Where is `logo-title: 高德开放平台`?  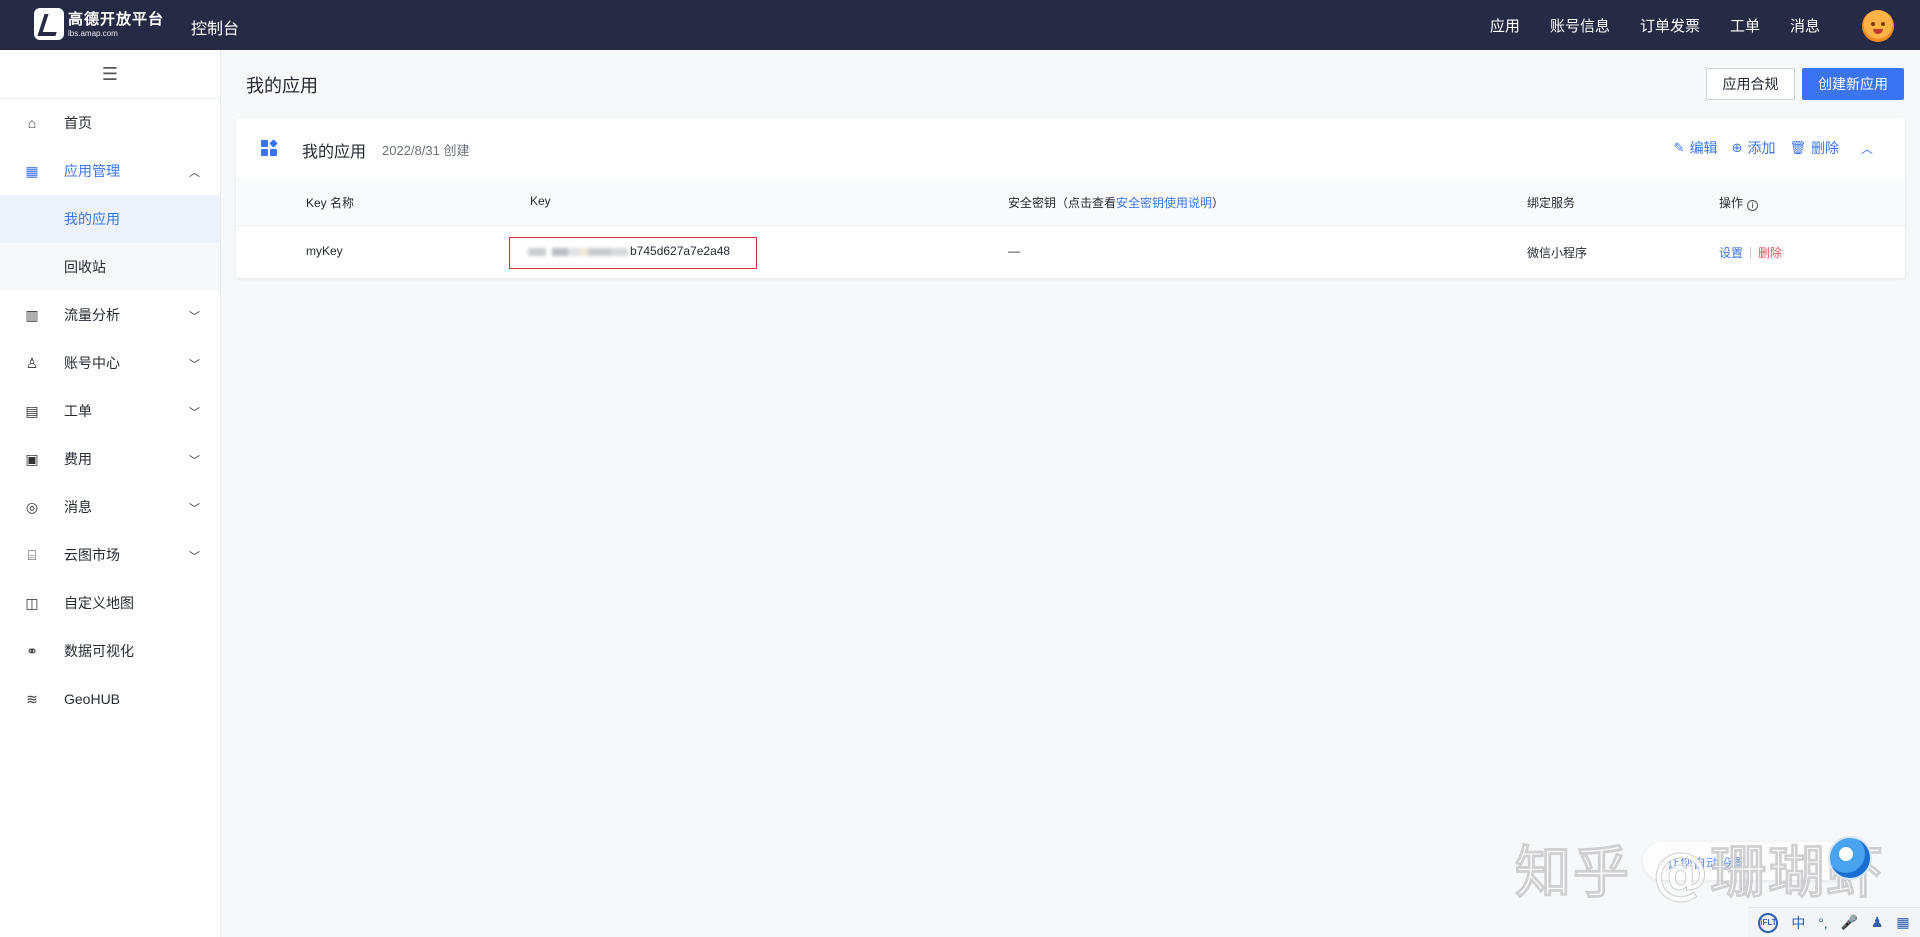 logo-title: 高德开放平台 is located at coordinates (116, 19).